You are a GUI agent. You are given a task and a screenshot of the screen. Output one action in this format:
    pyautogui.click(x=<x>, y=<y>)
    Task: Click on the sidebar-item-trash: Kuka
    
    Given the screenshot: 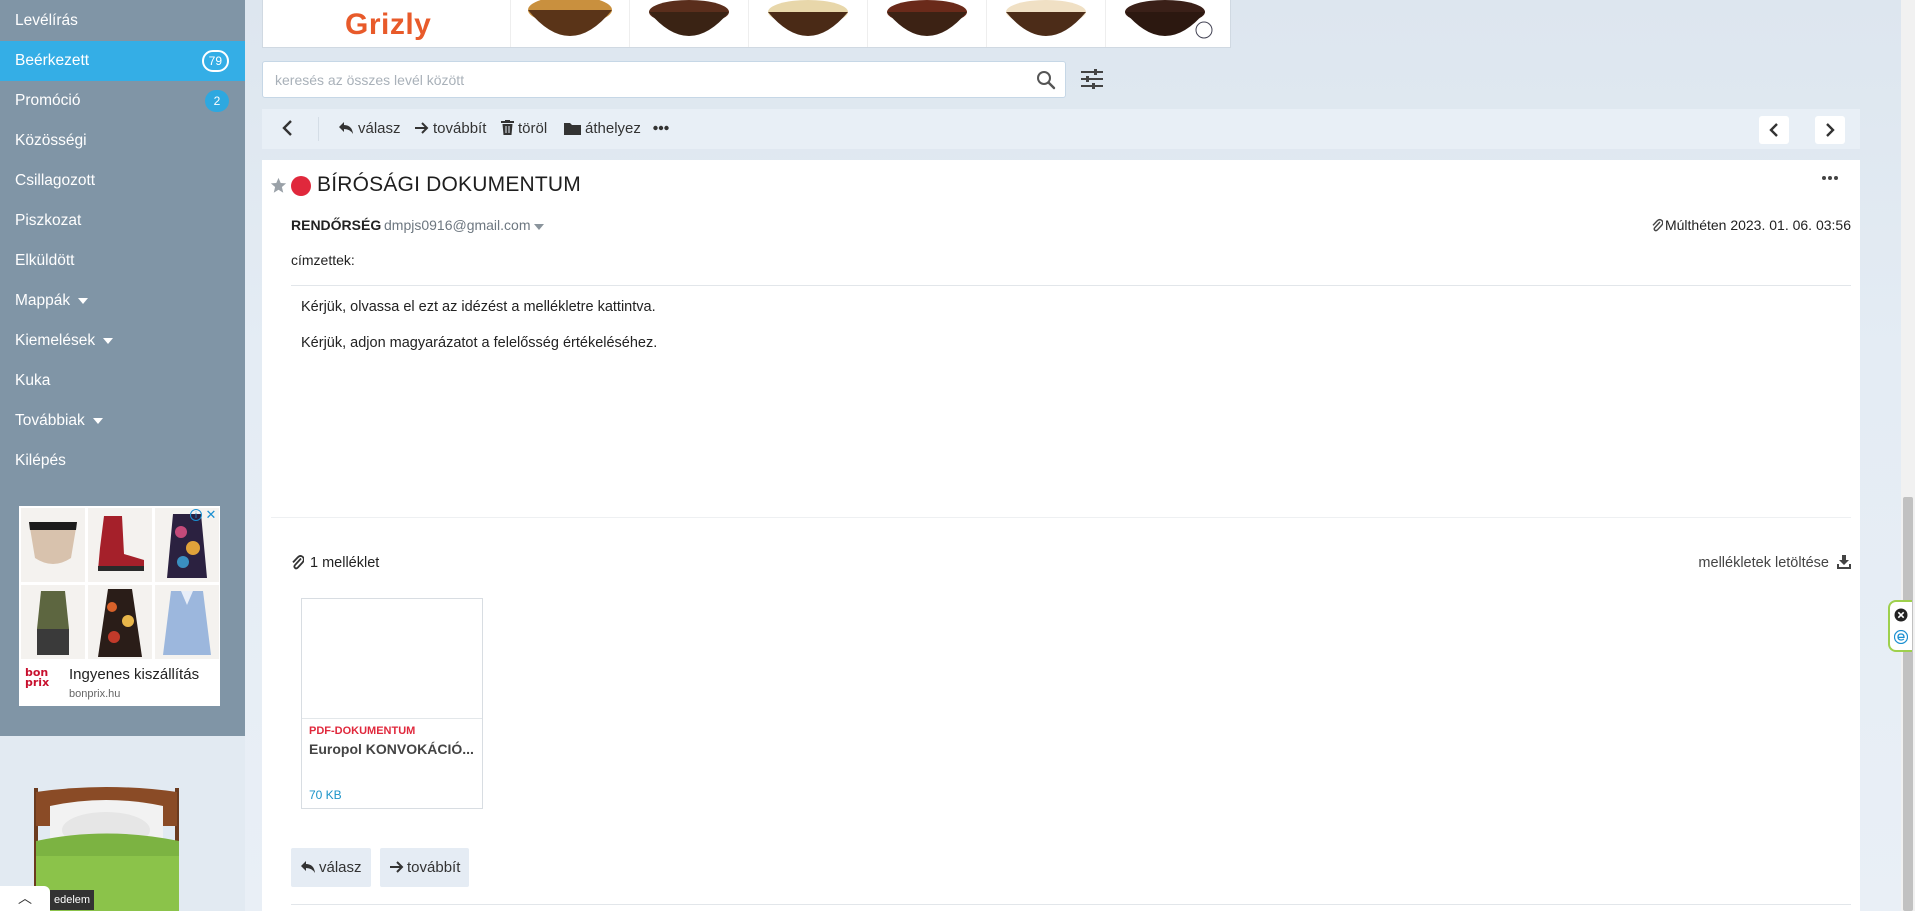 What is the action you would take?
    pyautogui.click(x=122, y=381)
    